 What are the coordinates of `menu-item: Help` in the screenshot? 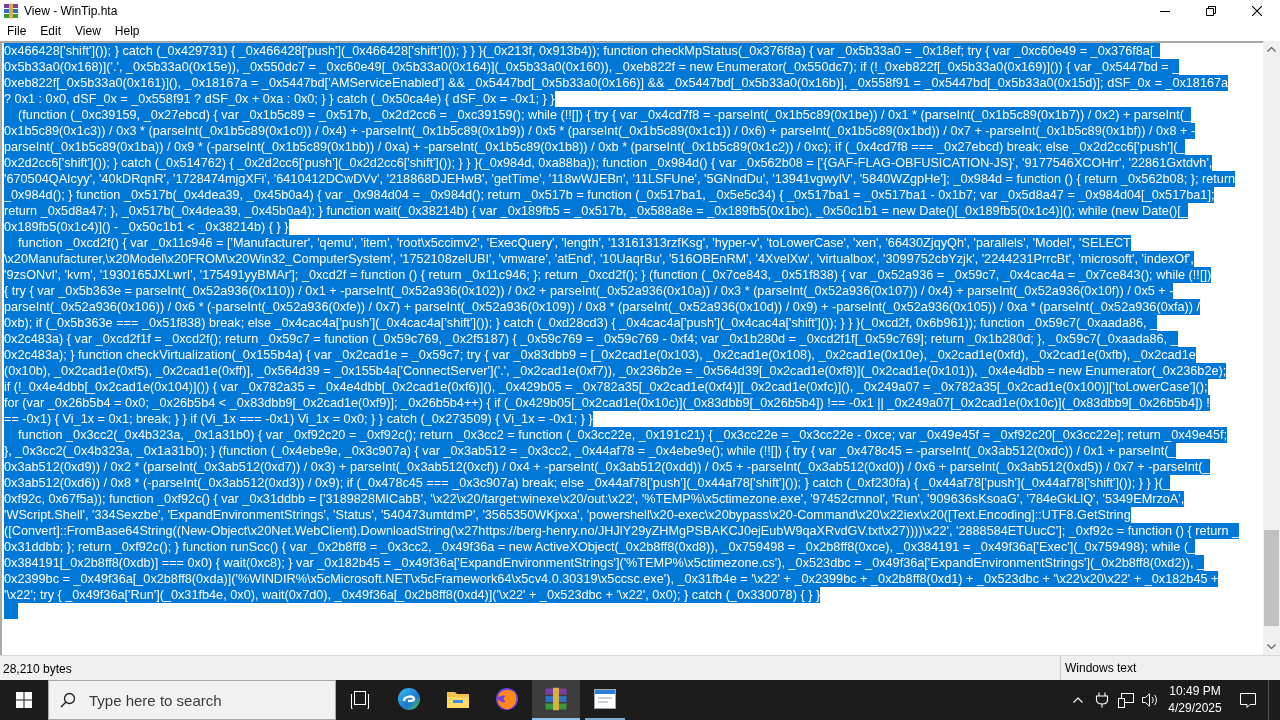 It's located at (127, 31).